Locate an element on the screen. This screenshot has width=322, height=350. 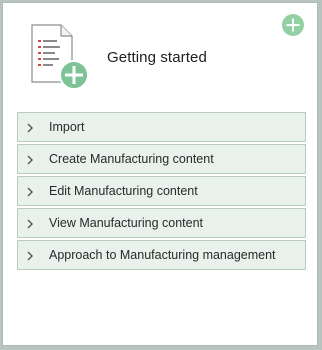
card-title: Getting started is located at coordinates (157, 57).